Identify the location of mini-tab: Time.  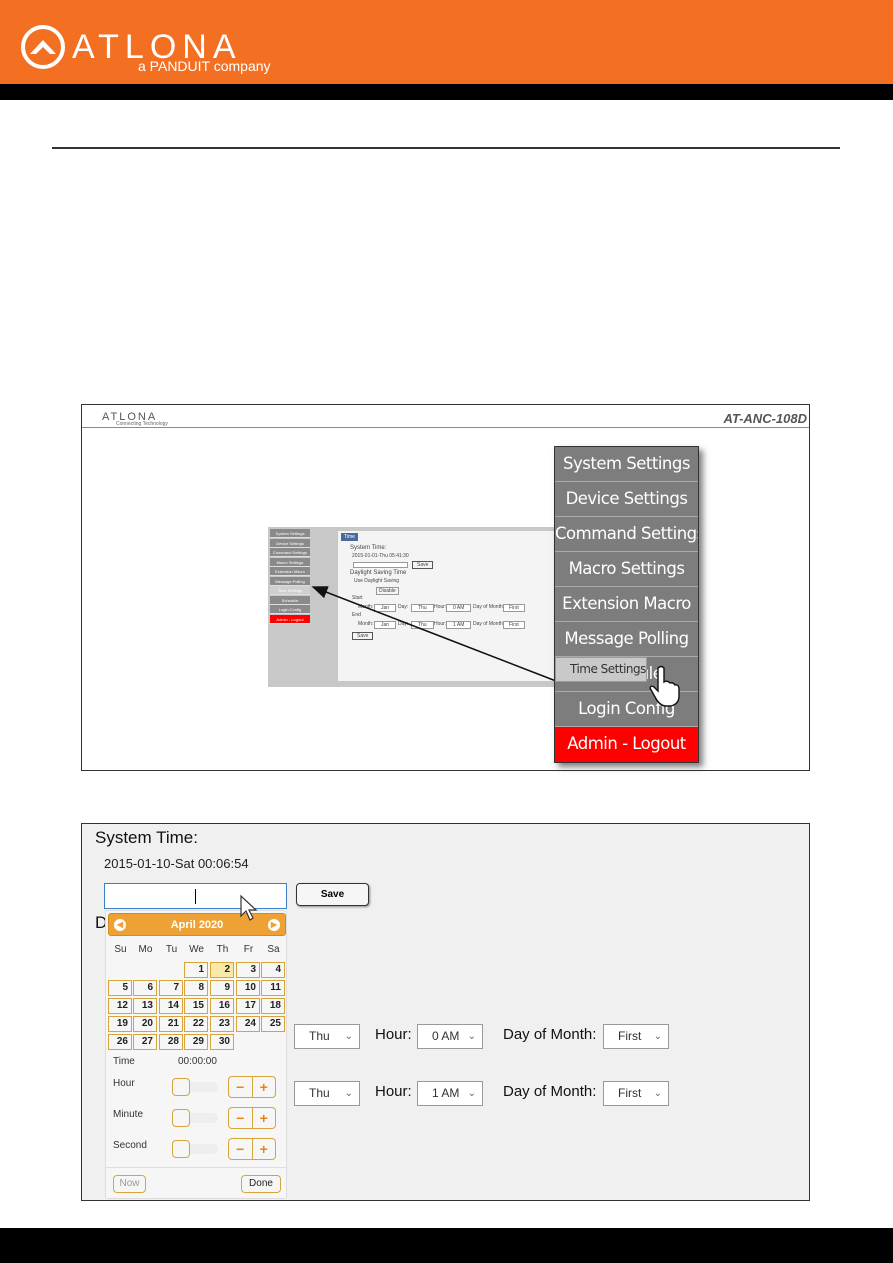
(349, 537).